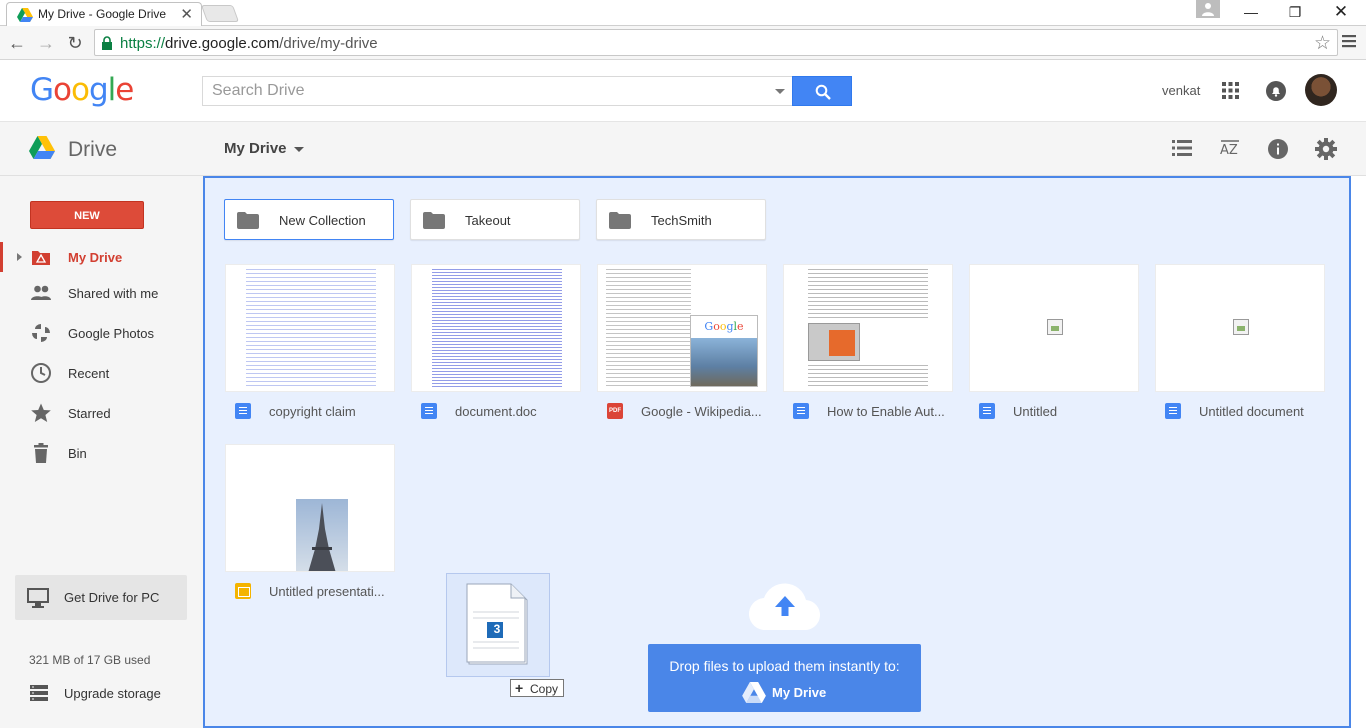 This screenshot has width=1366, height=728. I want to click on notifications-bell-icon, so click(1276, 91).